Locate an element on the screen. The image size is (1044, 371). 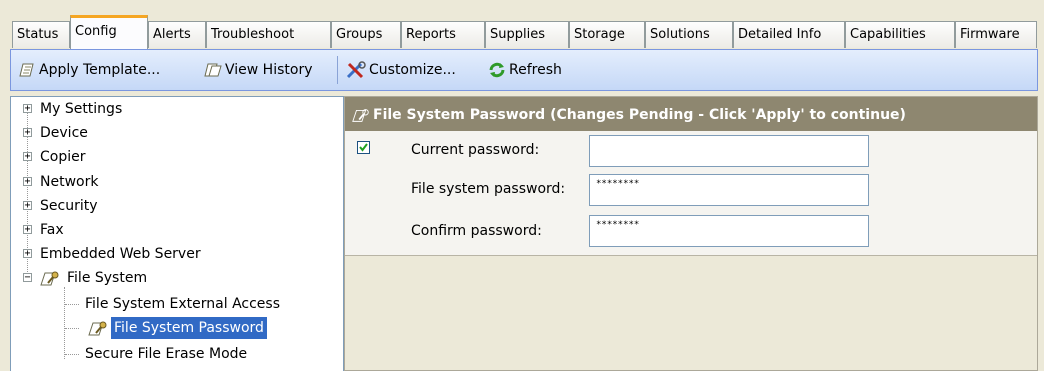
current-password-label: Current password: is located at coordinates (475, 150).